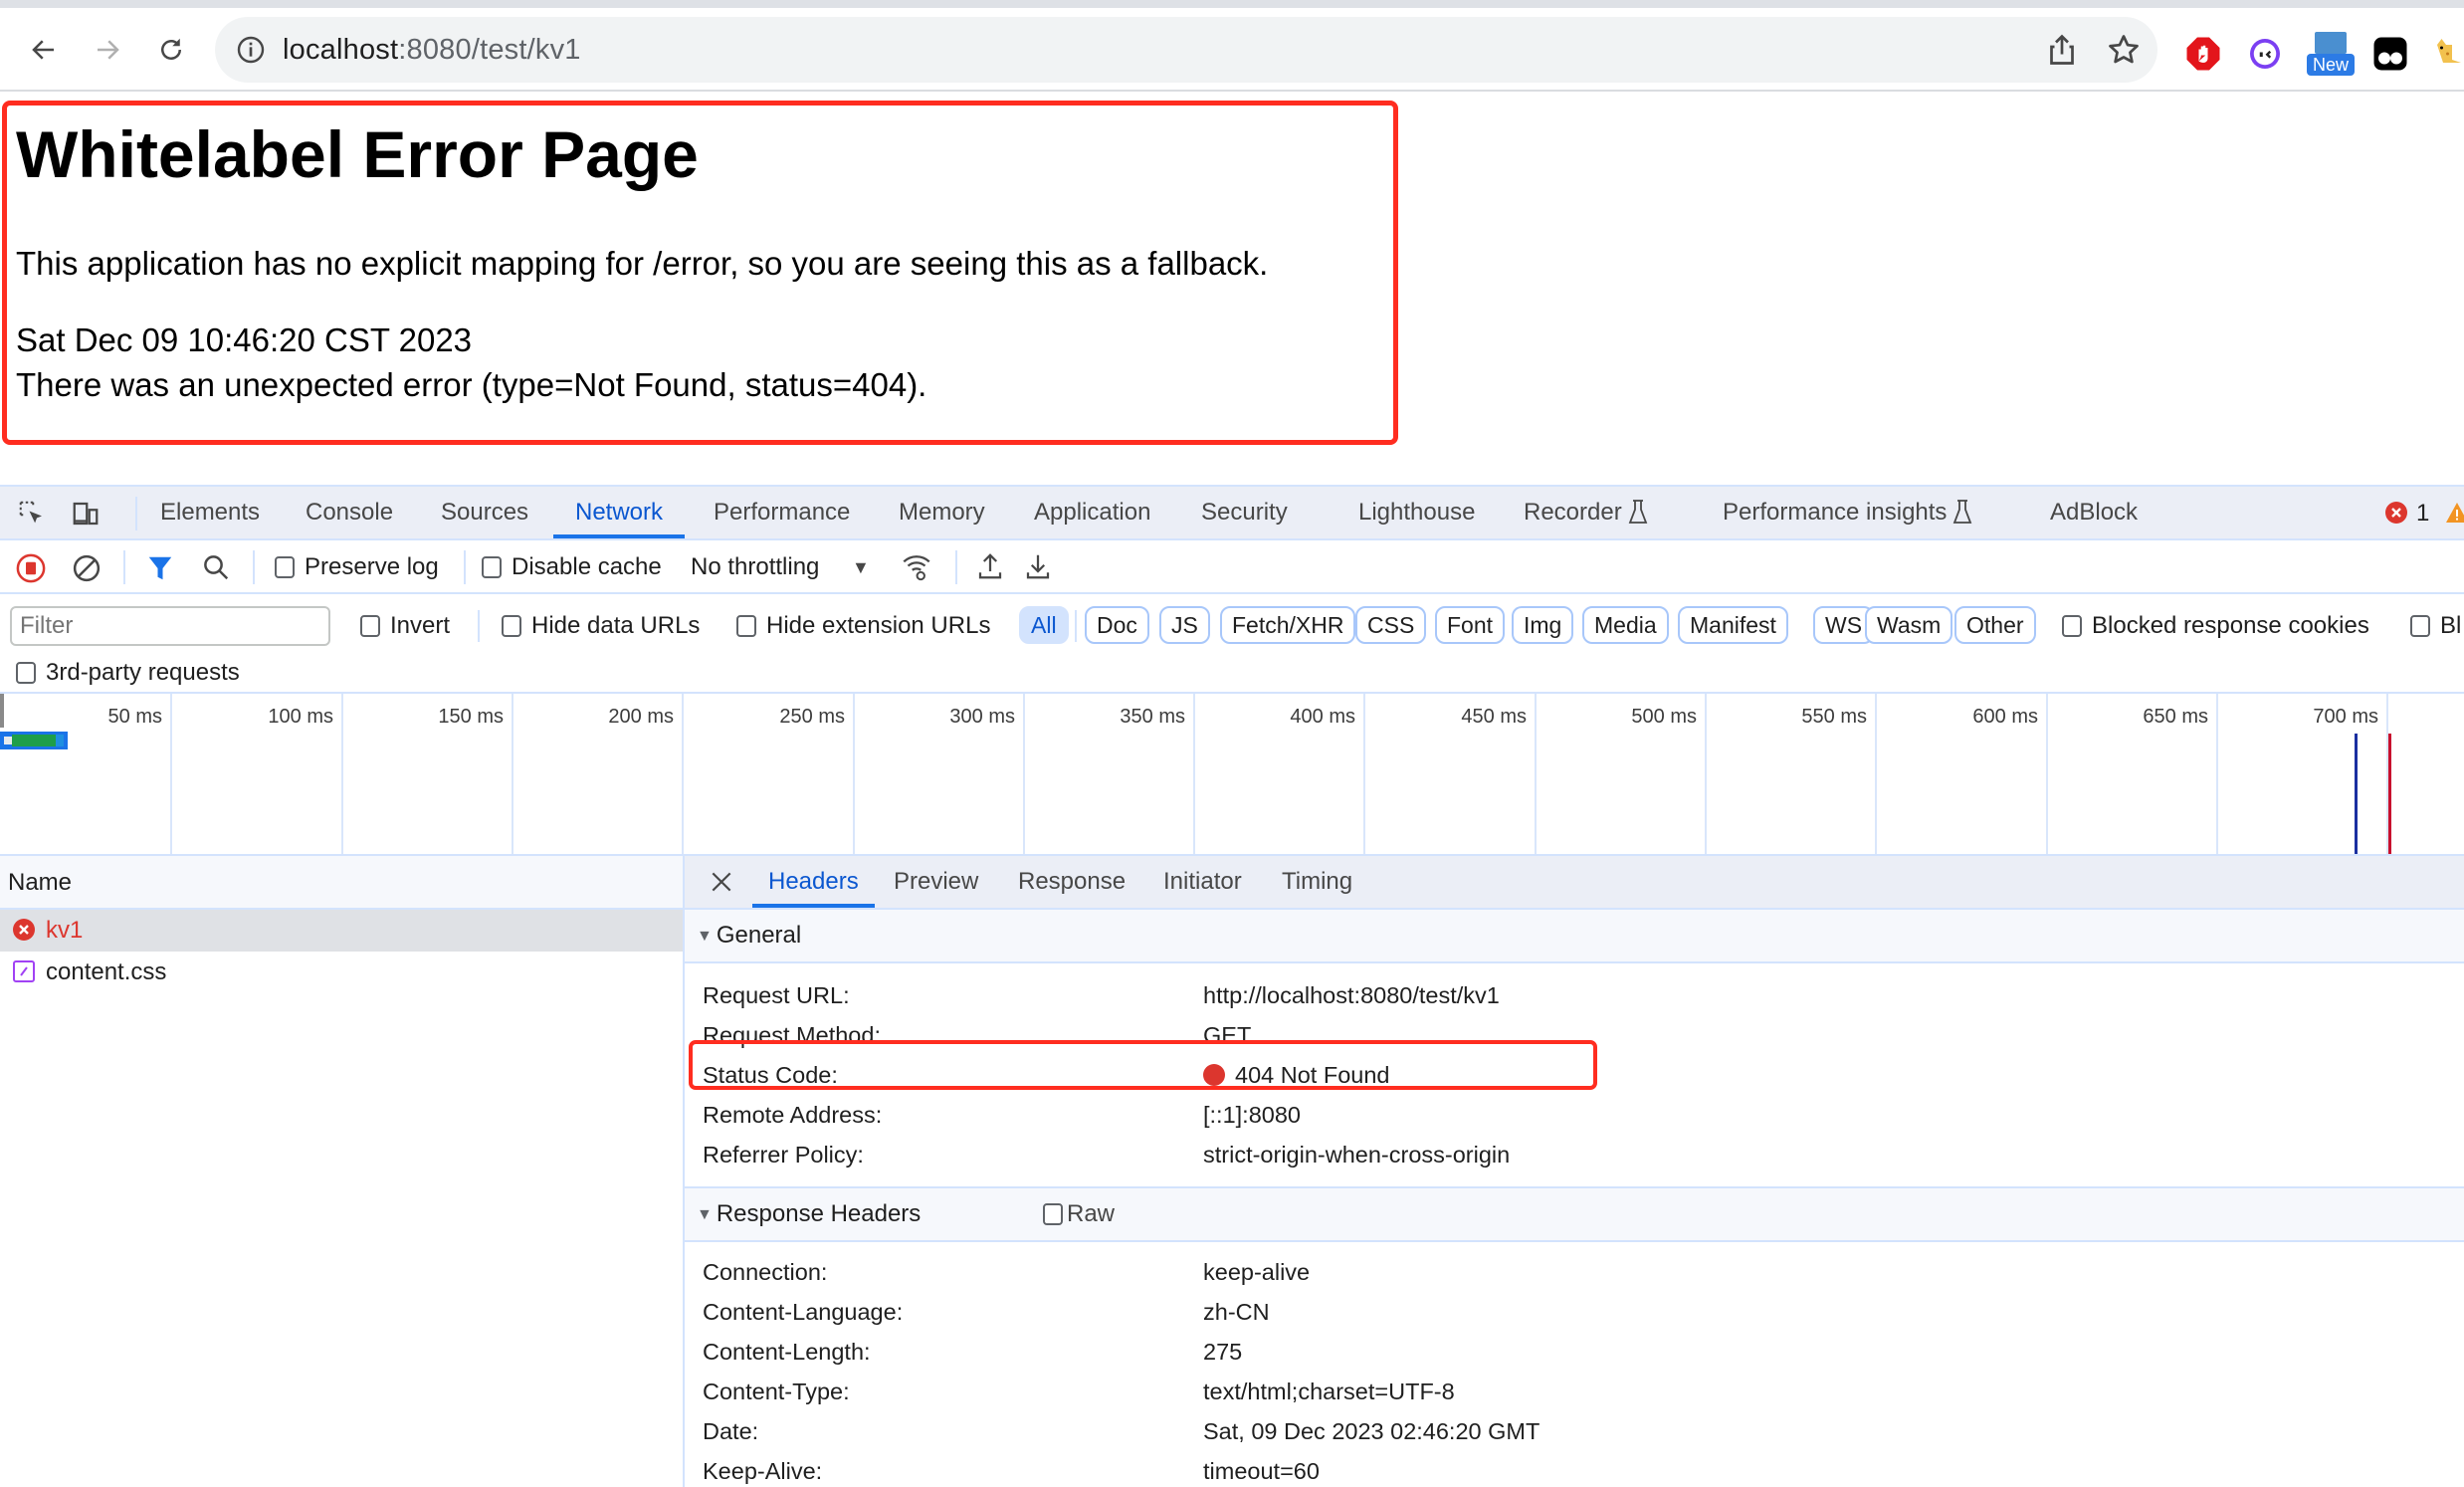 The height and width of the screenshot is (1487, 2464). Describe the element at coordinates (990, 566) in the screenshot. I see `import-har-icon` at that location.